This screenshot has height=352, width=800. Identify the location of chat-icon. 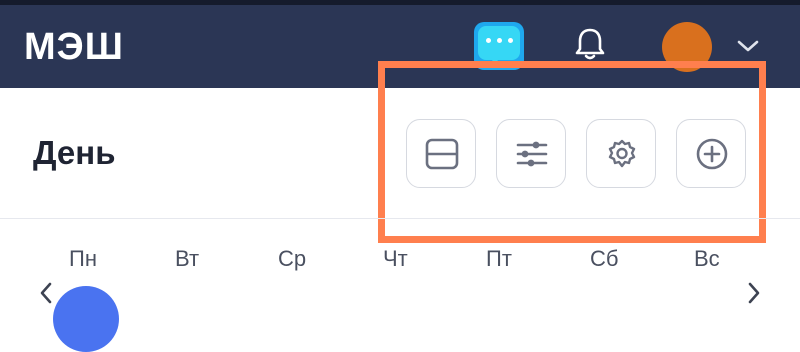
(499, 43).